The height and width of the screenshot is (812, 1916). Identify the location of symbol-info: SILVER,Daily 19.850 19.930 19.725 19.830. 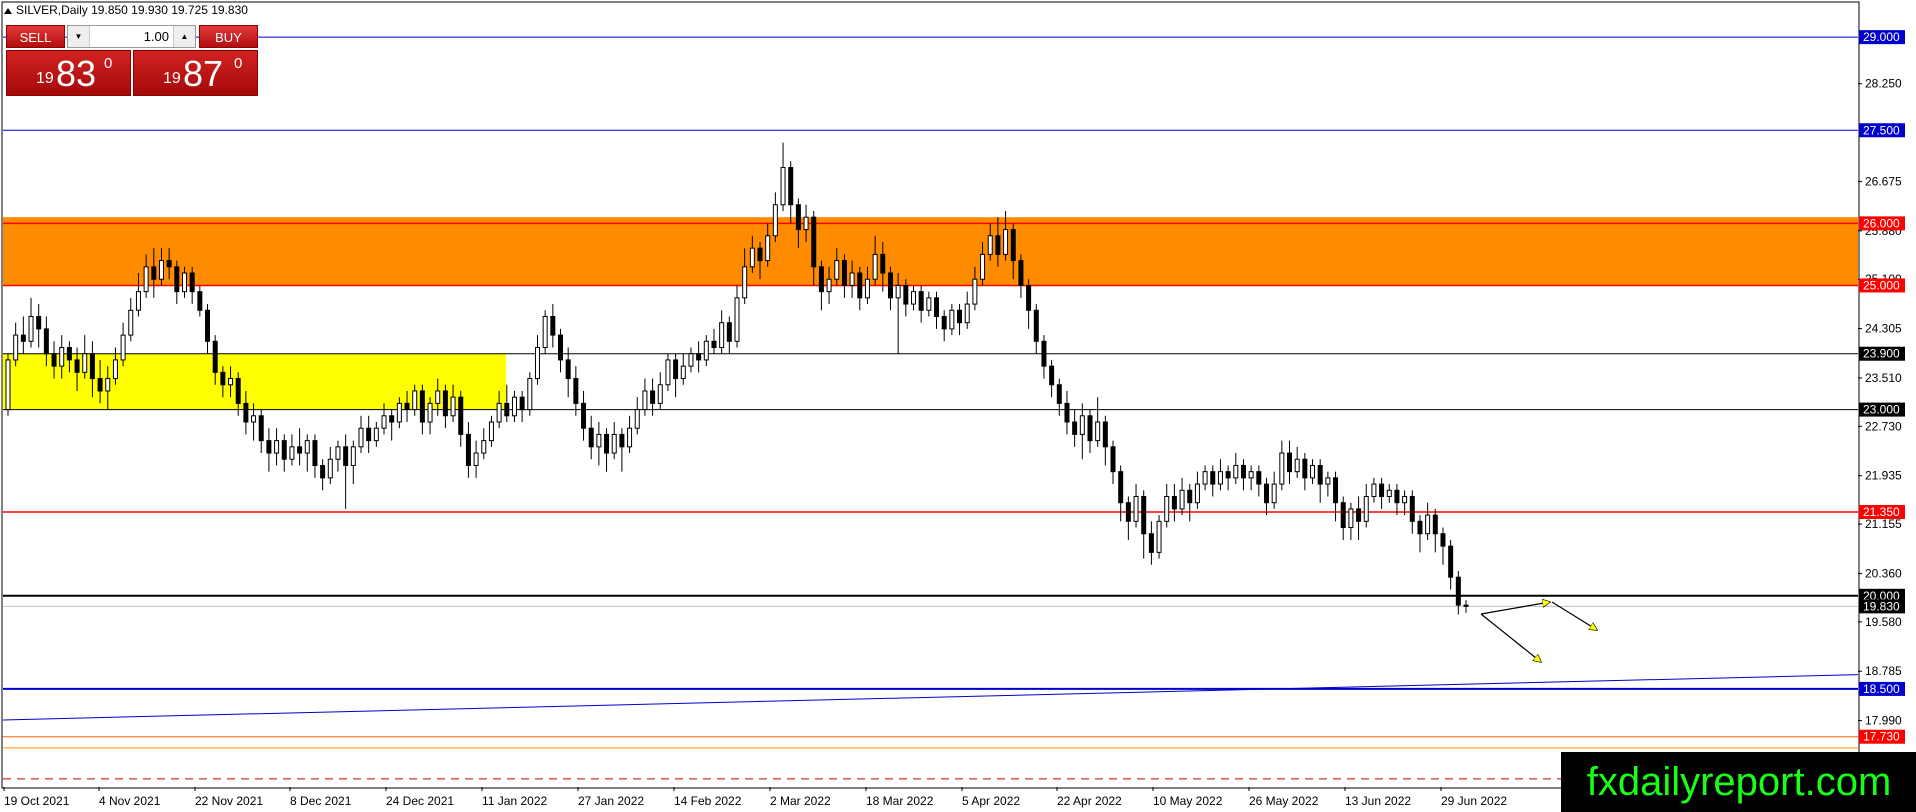
(132, 10).